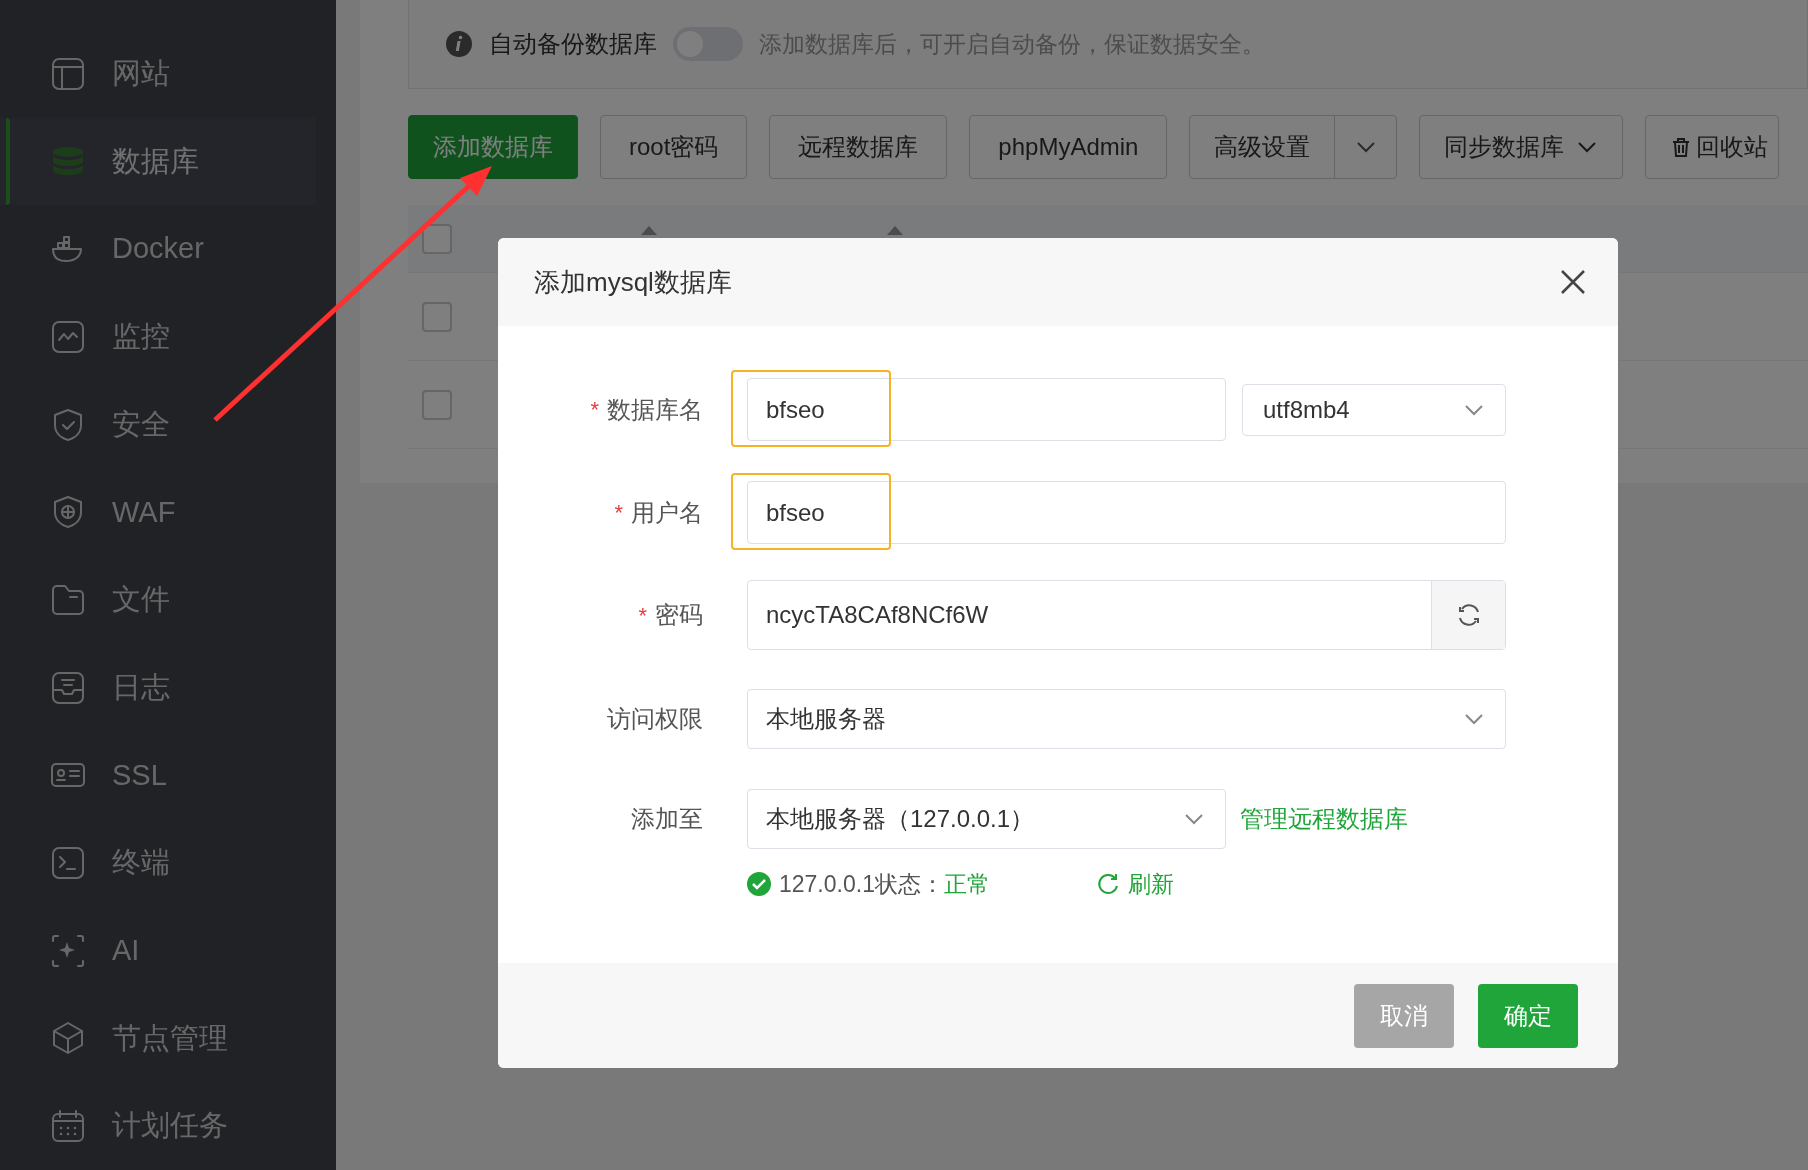 The image size is (1808, 1170). Describe the element at coordinates (1374, 409) in the screenshot. I see `select-field: utf8mb4` at that location.